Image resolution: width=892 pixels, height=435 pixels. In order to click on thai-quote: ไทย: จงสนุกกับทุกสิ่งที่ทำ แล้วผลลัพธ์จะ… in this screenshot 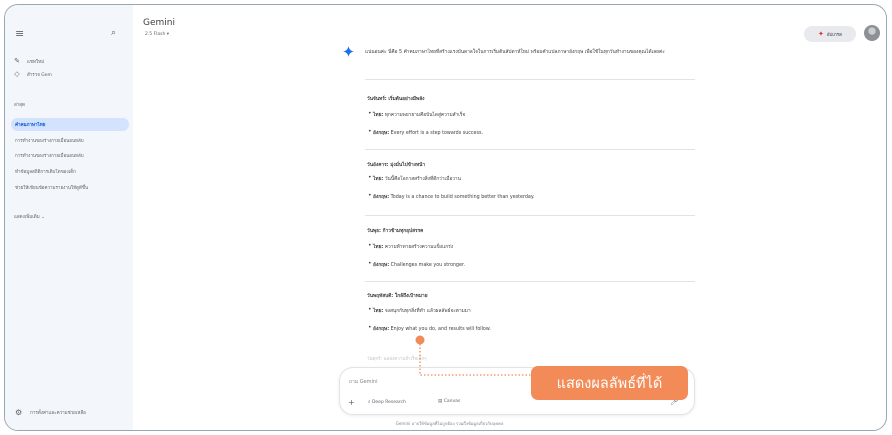, I will do `click(419, 310)`.